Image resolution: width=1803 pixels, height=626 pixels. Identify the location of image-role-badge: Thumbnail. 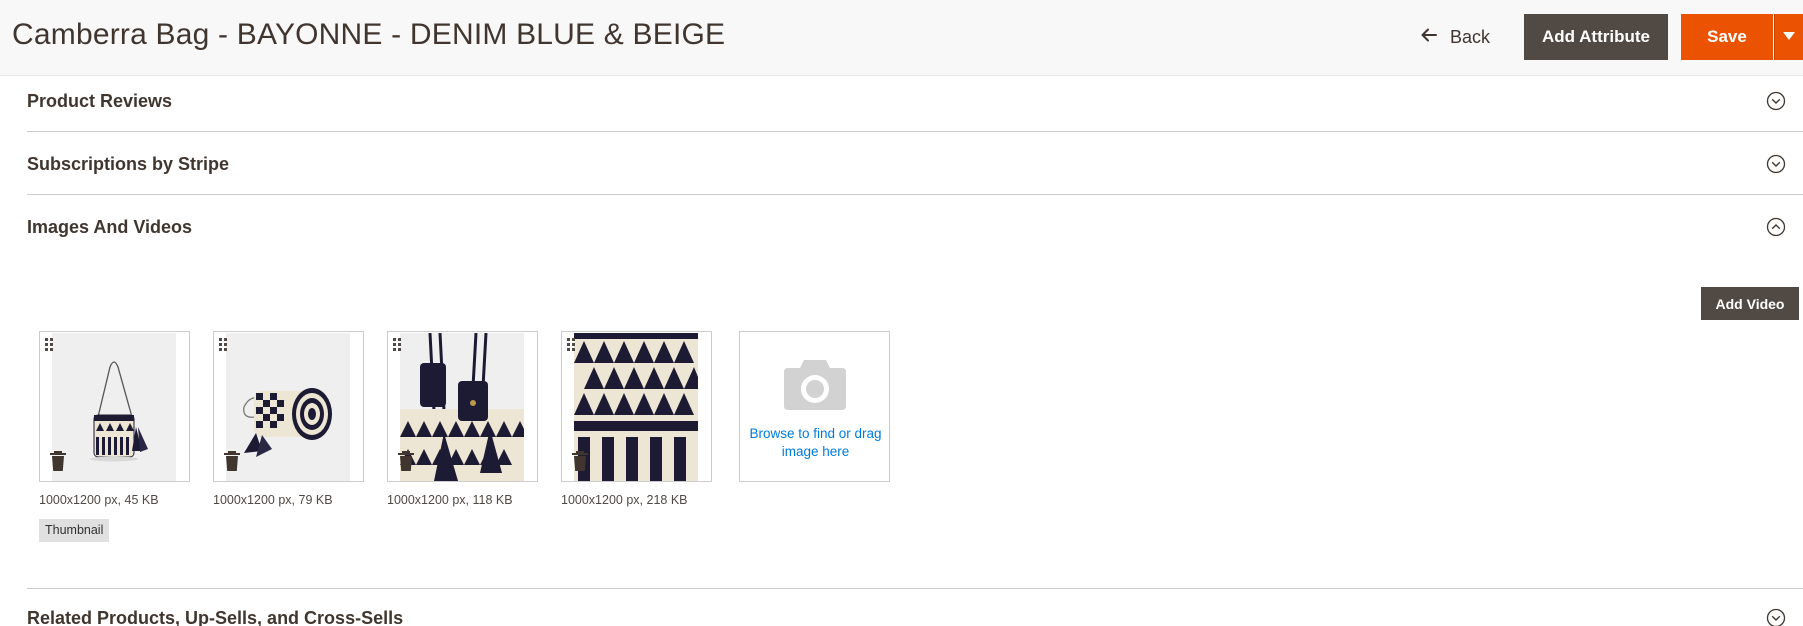
(74, 530).